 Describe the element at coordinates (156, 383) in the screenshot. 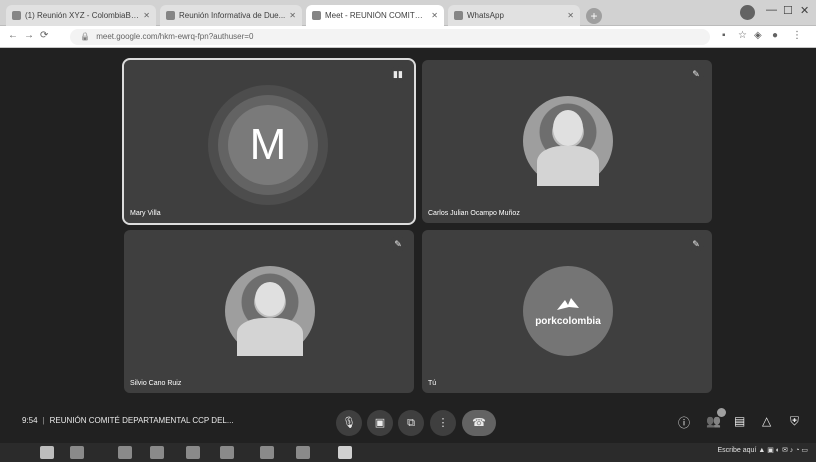

I see `participant-name: Silvio Cano Ruiz` at that location.